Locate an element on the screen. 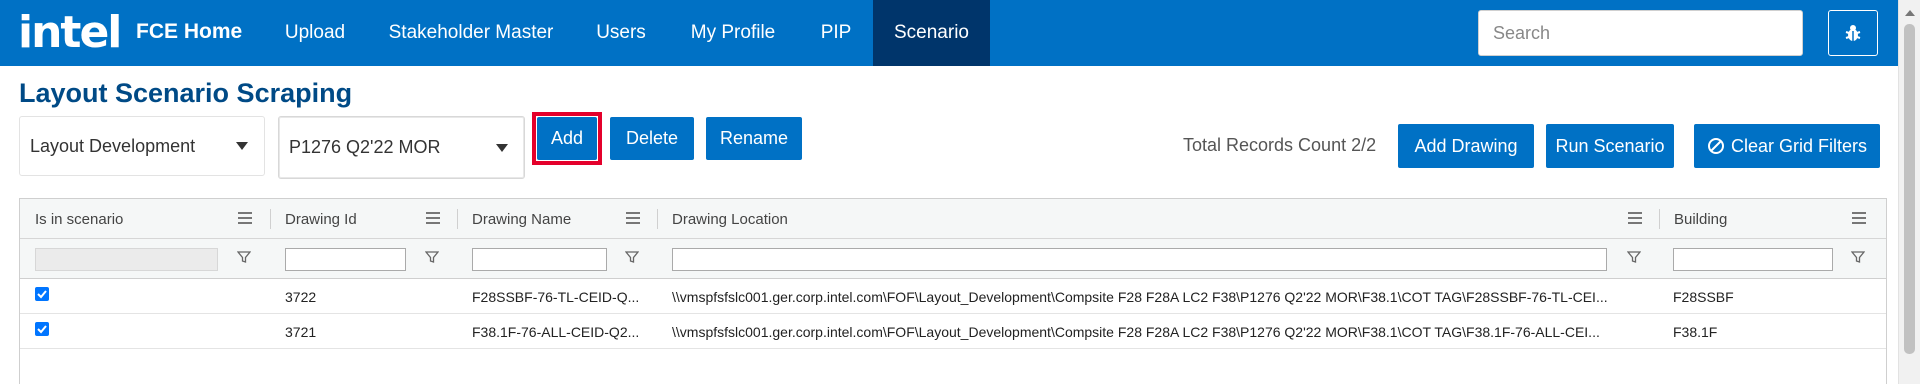  nav-pip: PIP is located at coordinates (836, 33).